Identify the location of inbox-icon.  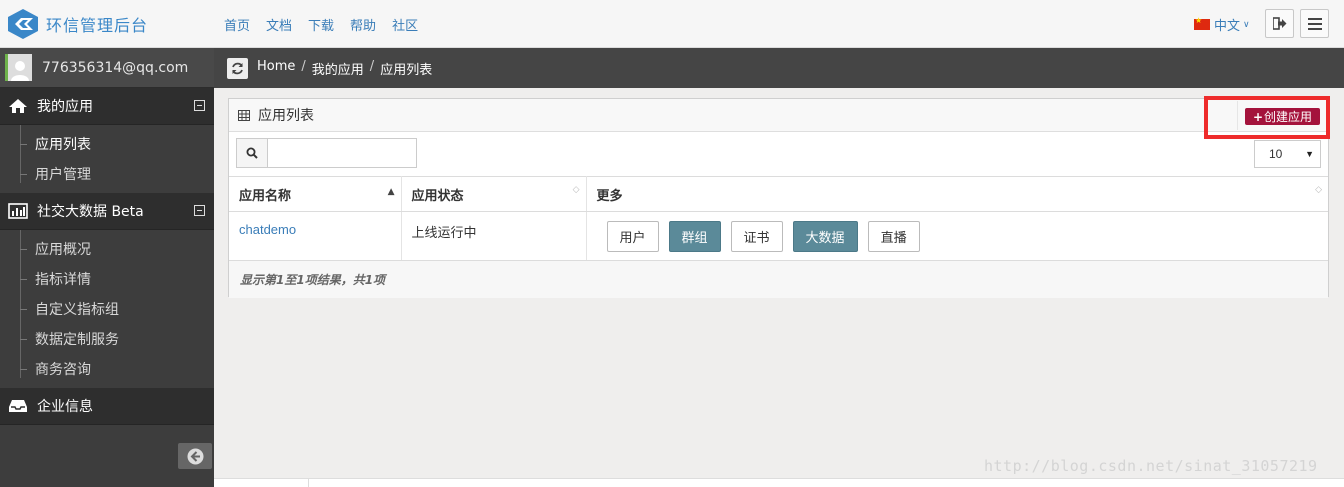
(18, 406).